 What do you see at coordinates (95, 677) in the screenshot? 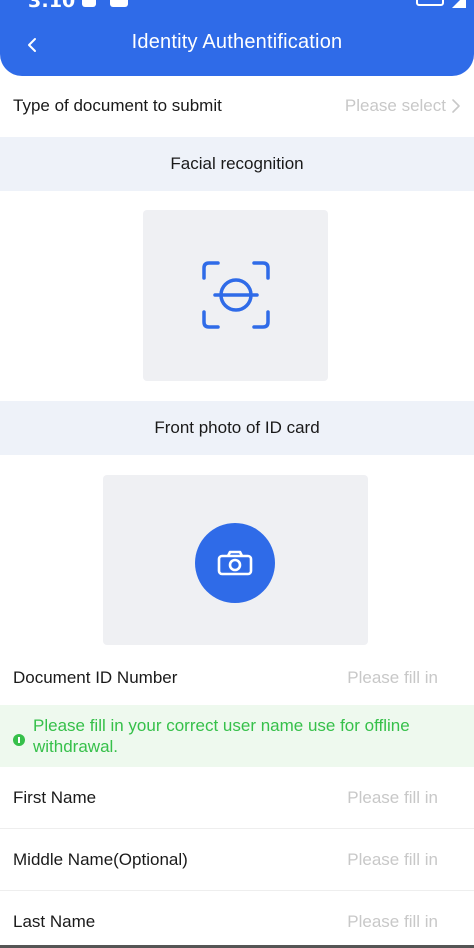
I see `document-id-label: Document ID Number` at bounding box center [95, 677].